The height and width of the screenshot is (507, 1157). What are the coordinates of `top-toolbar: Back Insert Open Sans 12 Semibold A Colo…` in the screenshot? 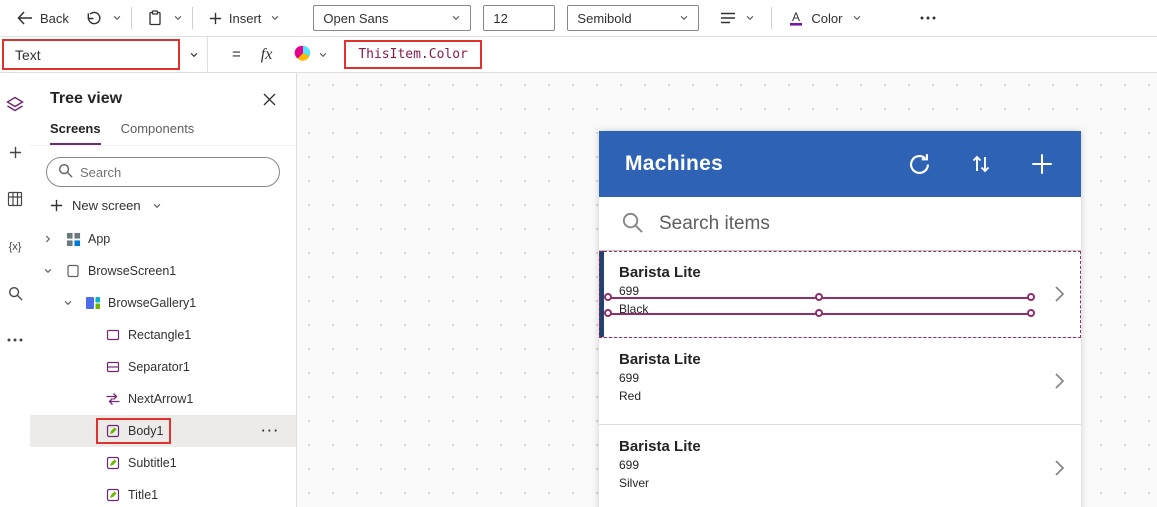 It's located at (578, 18).